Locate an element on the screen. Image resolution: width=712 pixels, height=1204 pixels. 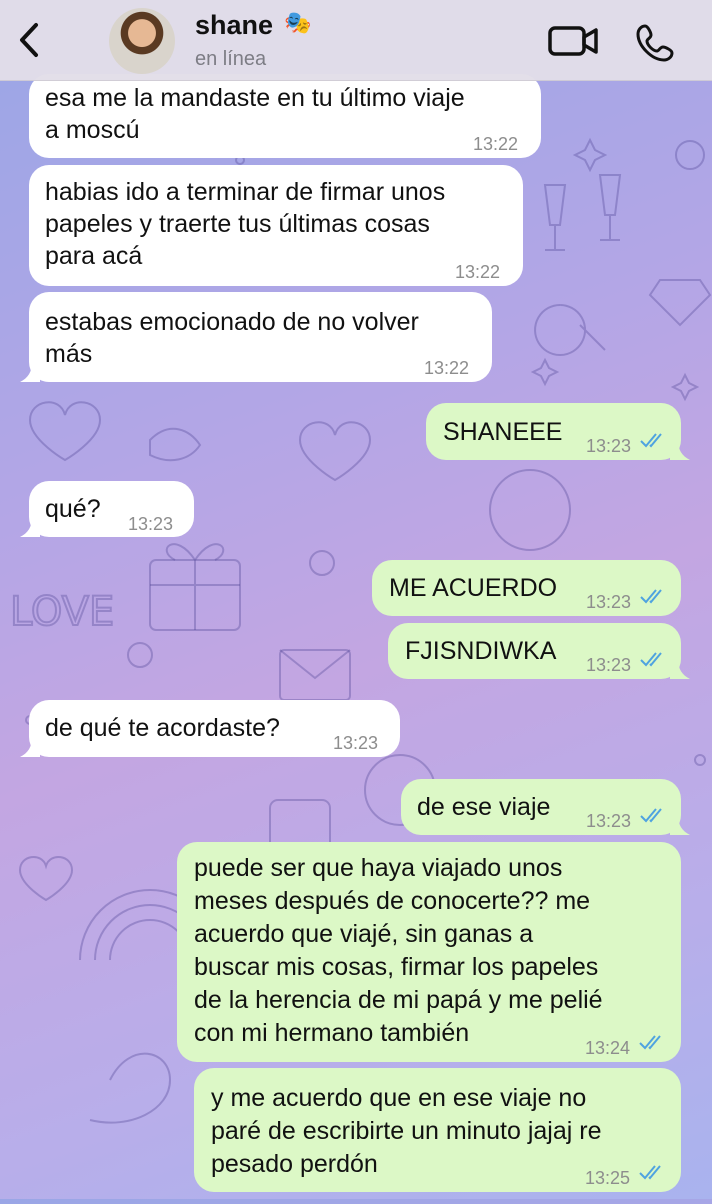
chat-header: shane 🎭 en línea is located at coordinates (356, 40).